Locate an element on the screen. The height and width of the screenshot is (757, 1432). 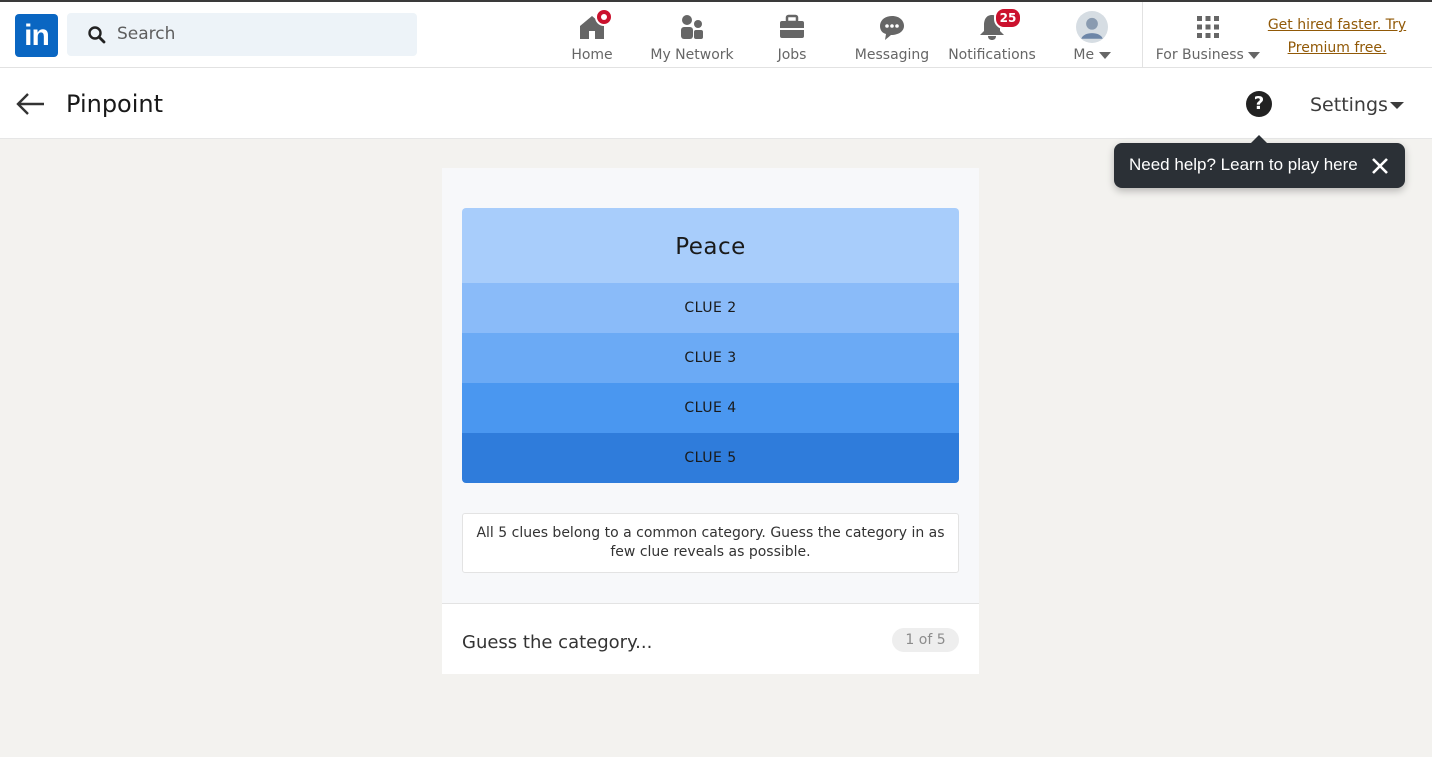
nav-notifications: 25 Notifications is located at coordinates (992, 37).